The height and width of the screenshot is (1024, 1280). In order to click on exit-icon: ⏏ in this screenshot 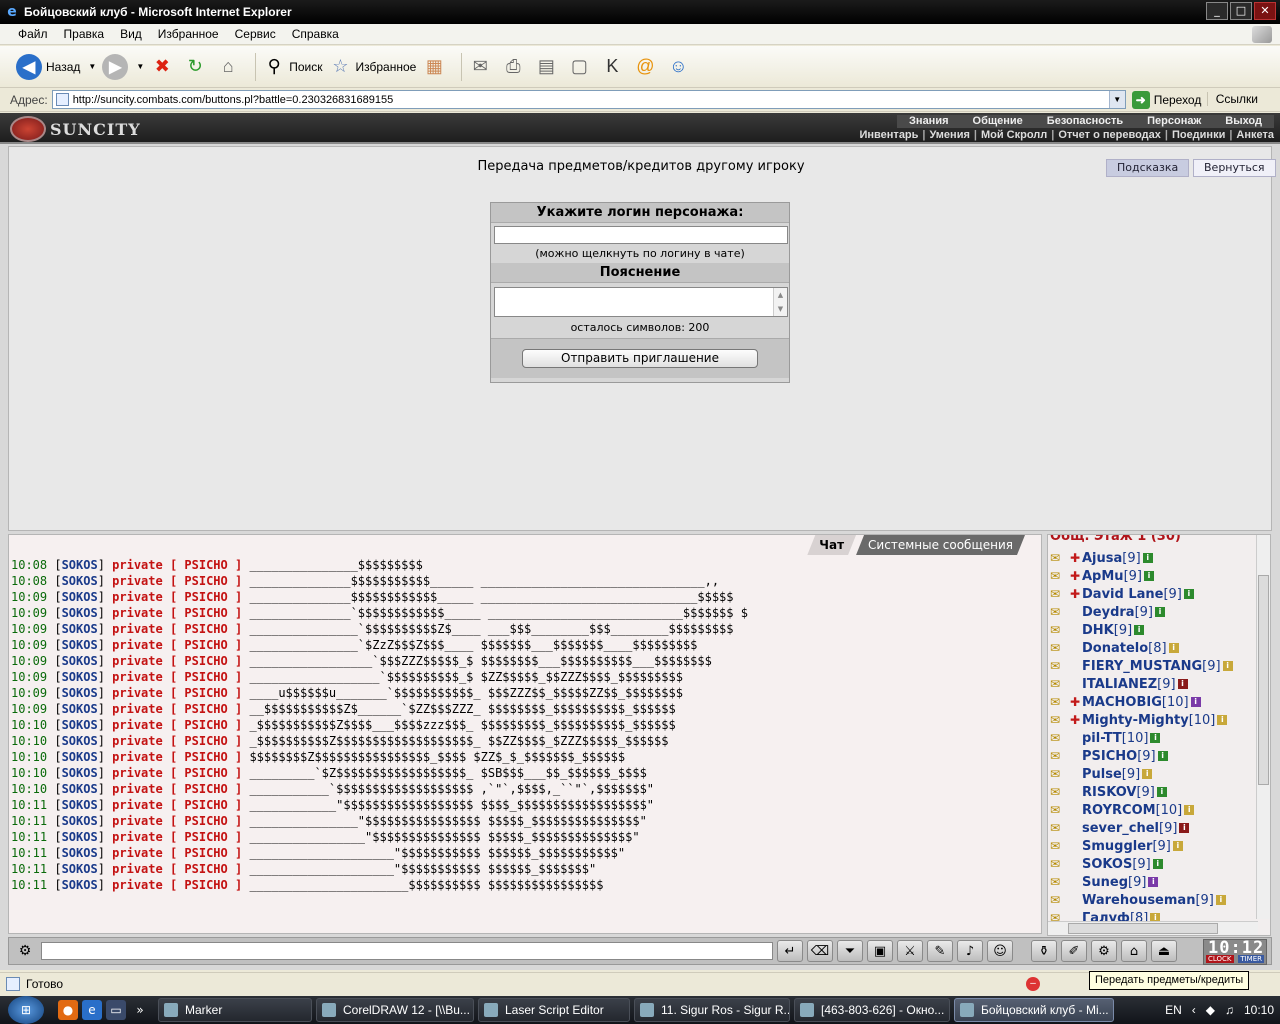, I will do `click(1164, 951)`.